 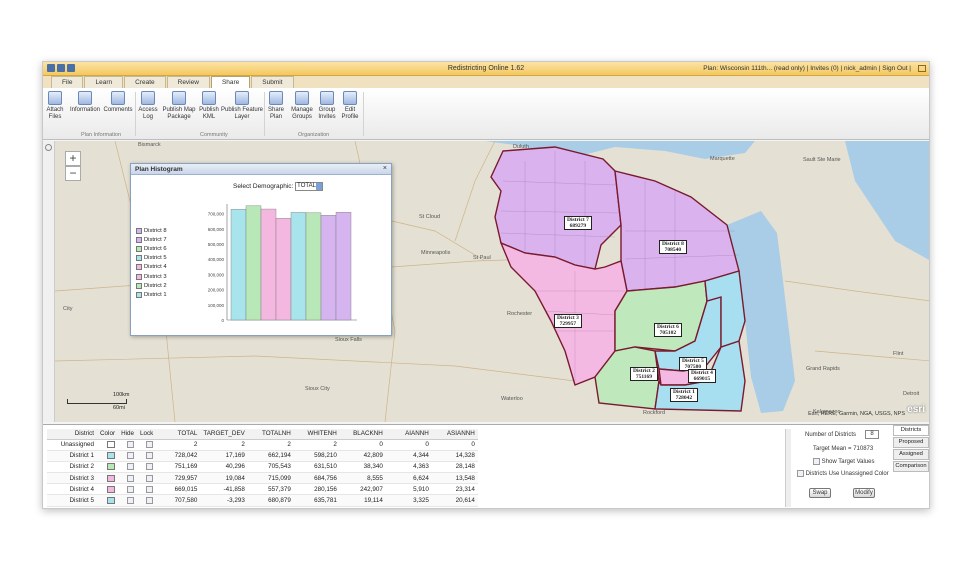 I want to click on tab-create: Create, so click(x=145, y=82).